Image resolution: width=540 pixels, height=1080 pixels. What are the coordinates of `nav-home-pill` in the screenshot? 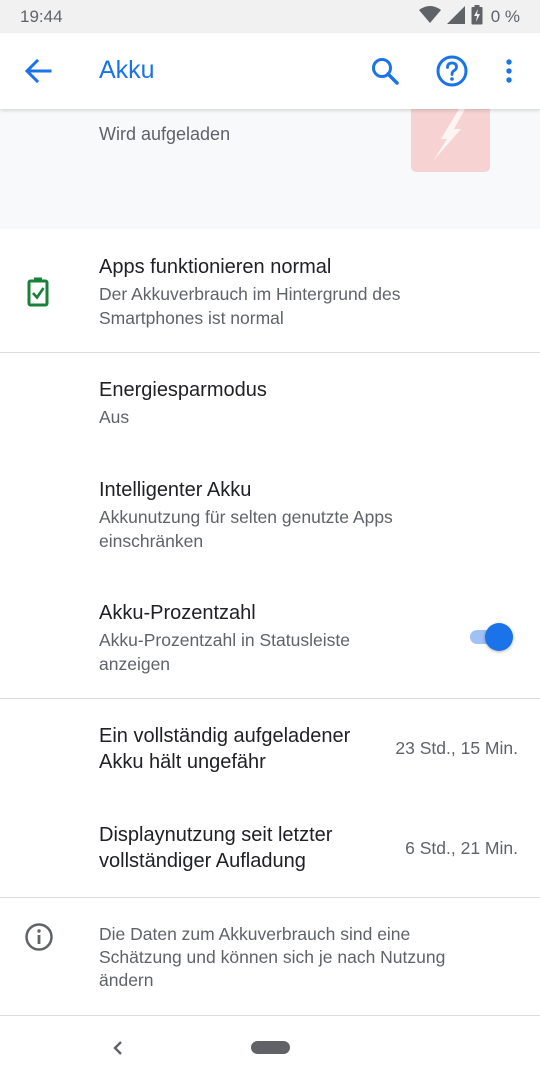 It's located at (270, 1047).